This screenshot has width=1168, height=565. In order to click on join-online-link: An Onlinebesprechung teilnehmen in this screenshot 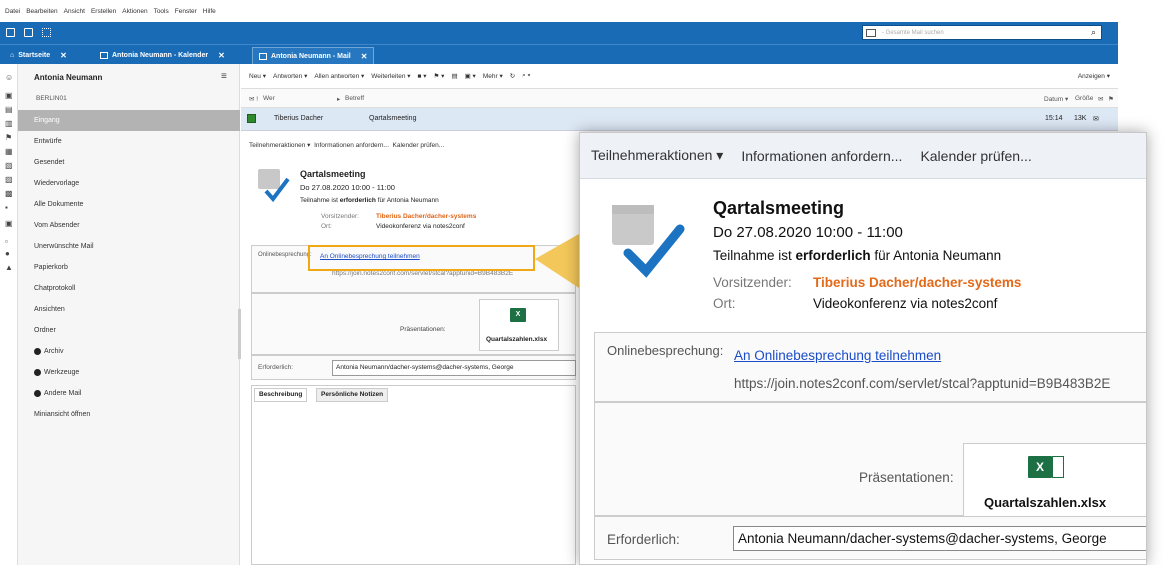, I will do `click(837, 355)`.